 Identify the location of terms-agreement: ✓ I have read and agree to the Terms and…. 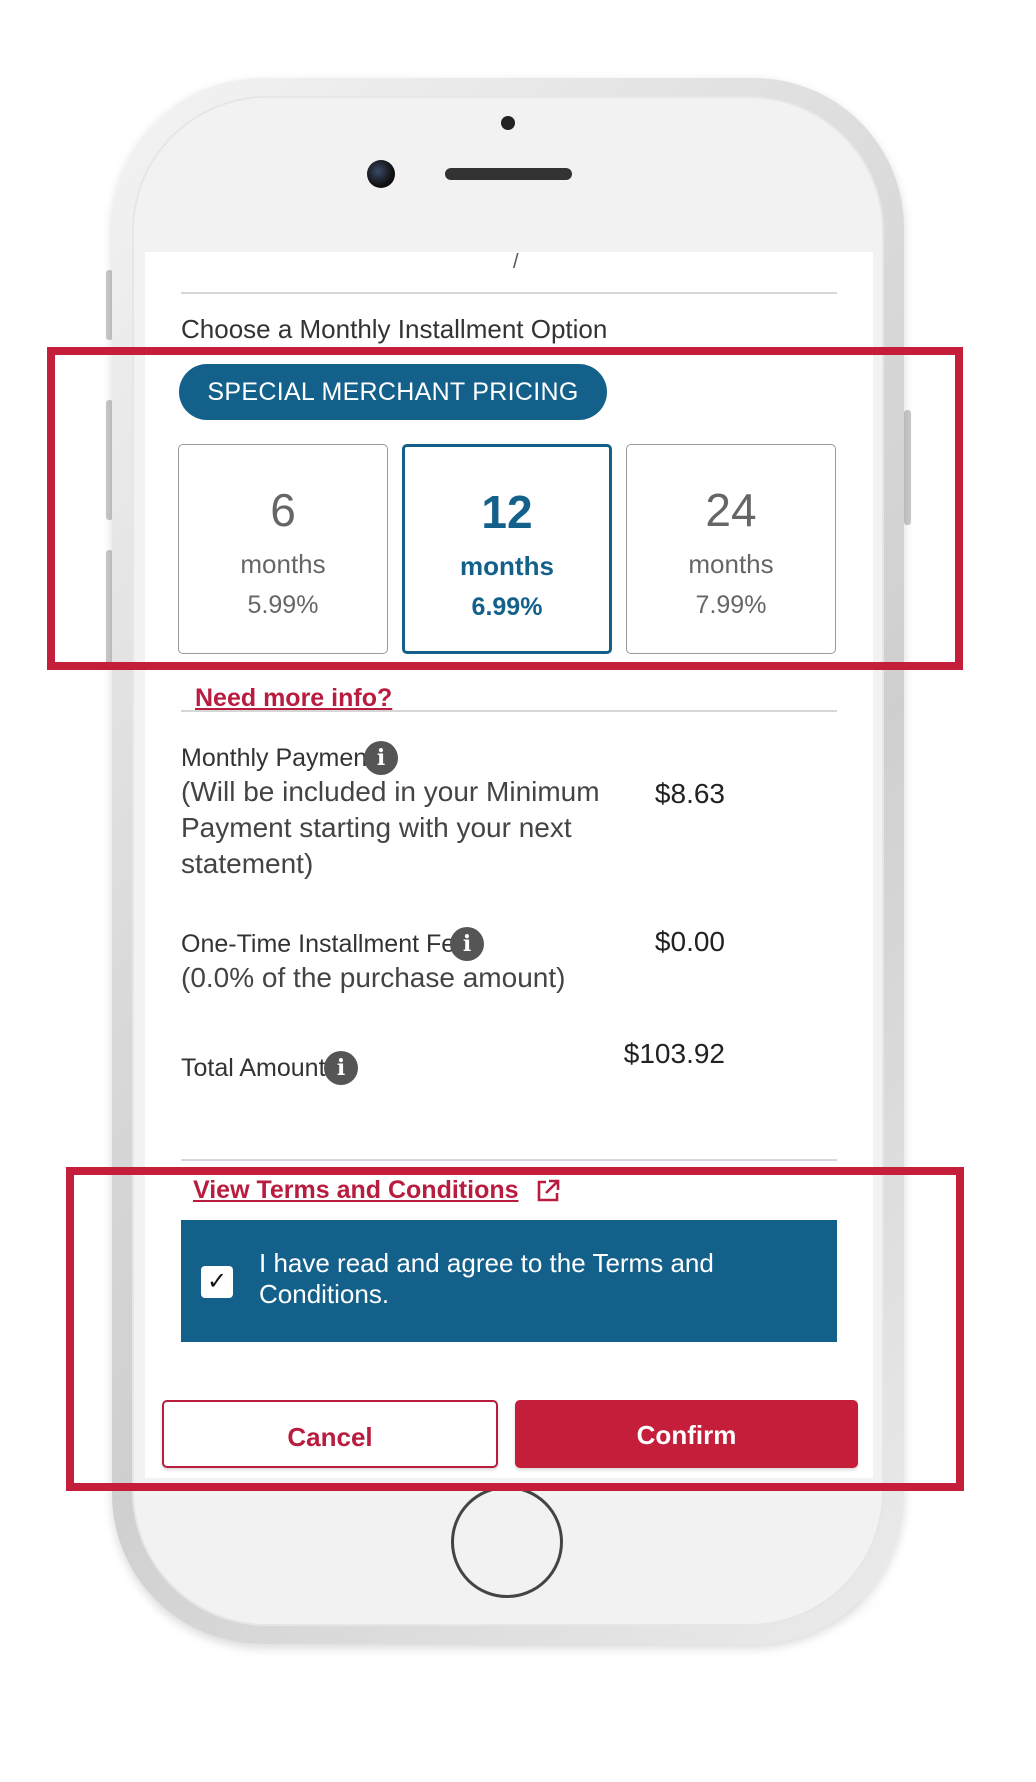
(509, 1281).